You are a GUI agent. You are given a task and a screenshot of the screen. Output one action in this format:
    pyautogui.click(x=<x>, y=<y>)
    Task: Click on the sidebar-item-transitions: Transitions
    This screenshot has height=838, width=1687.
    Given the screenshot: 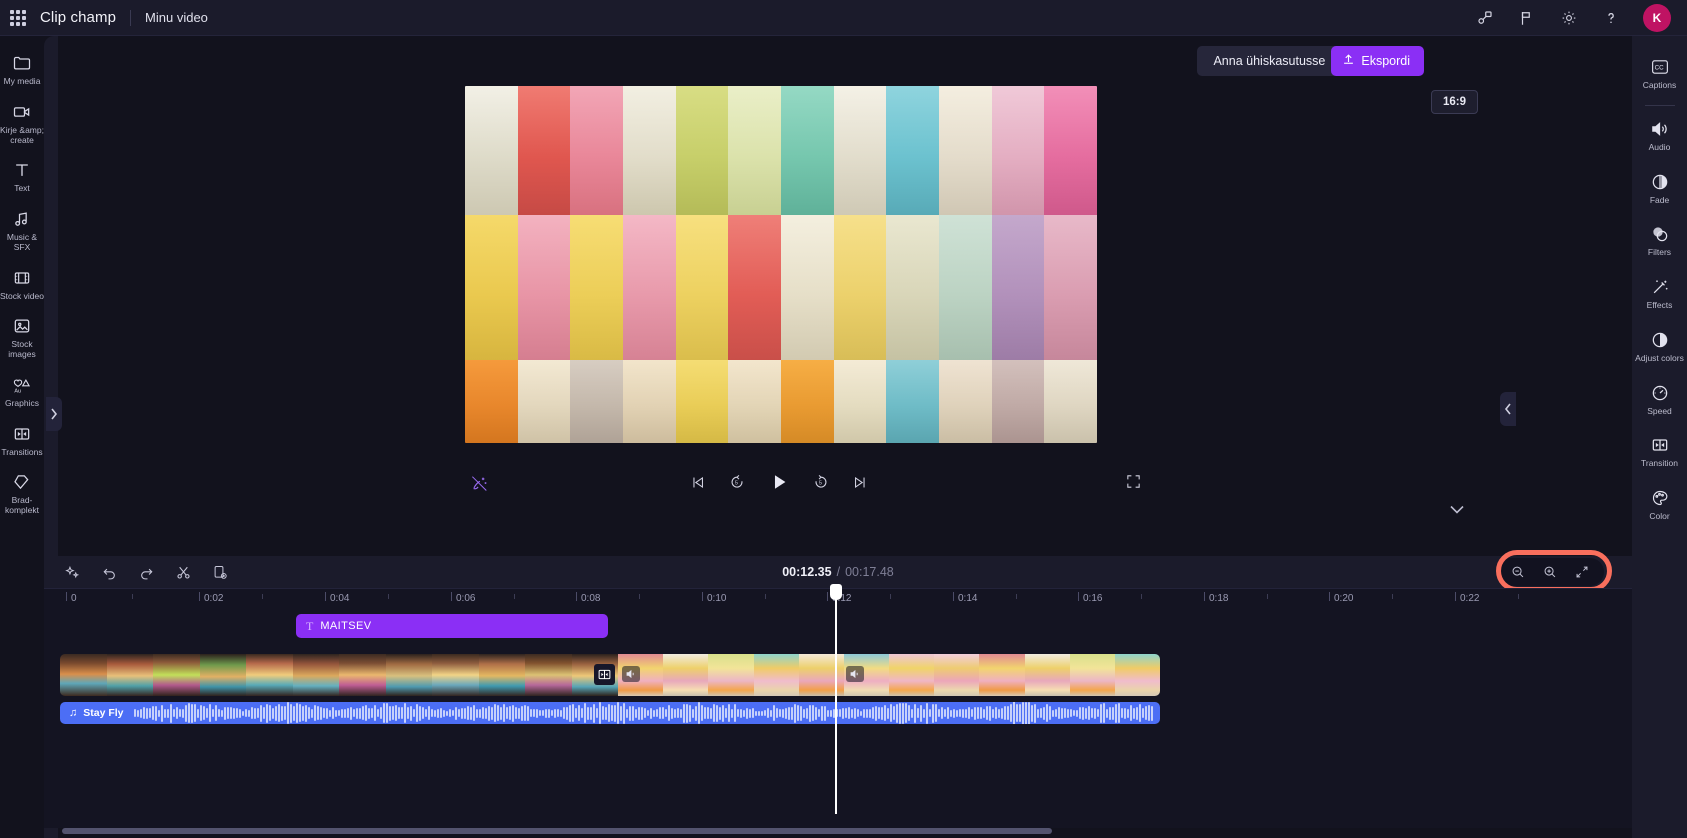 What is the action you would take?
    pyautogui.click(x=22, y=441)
    